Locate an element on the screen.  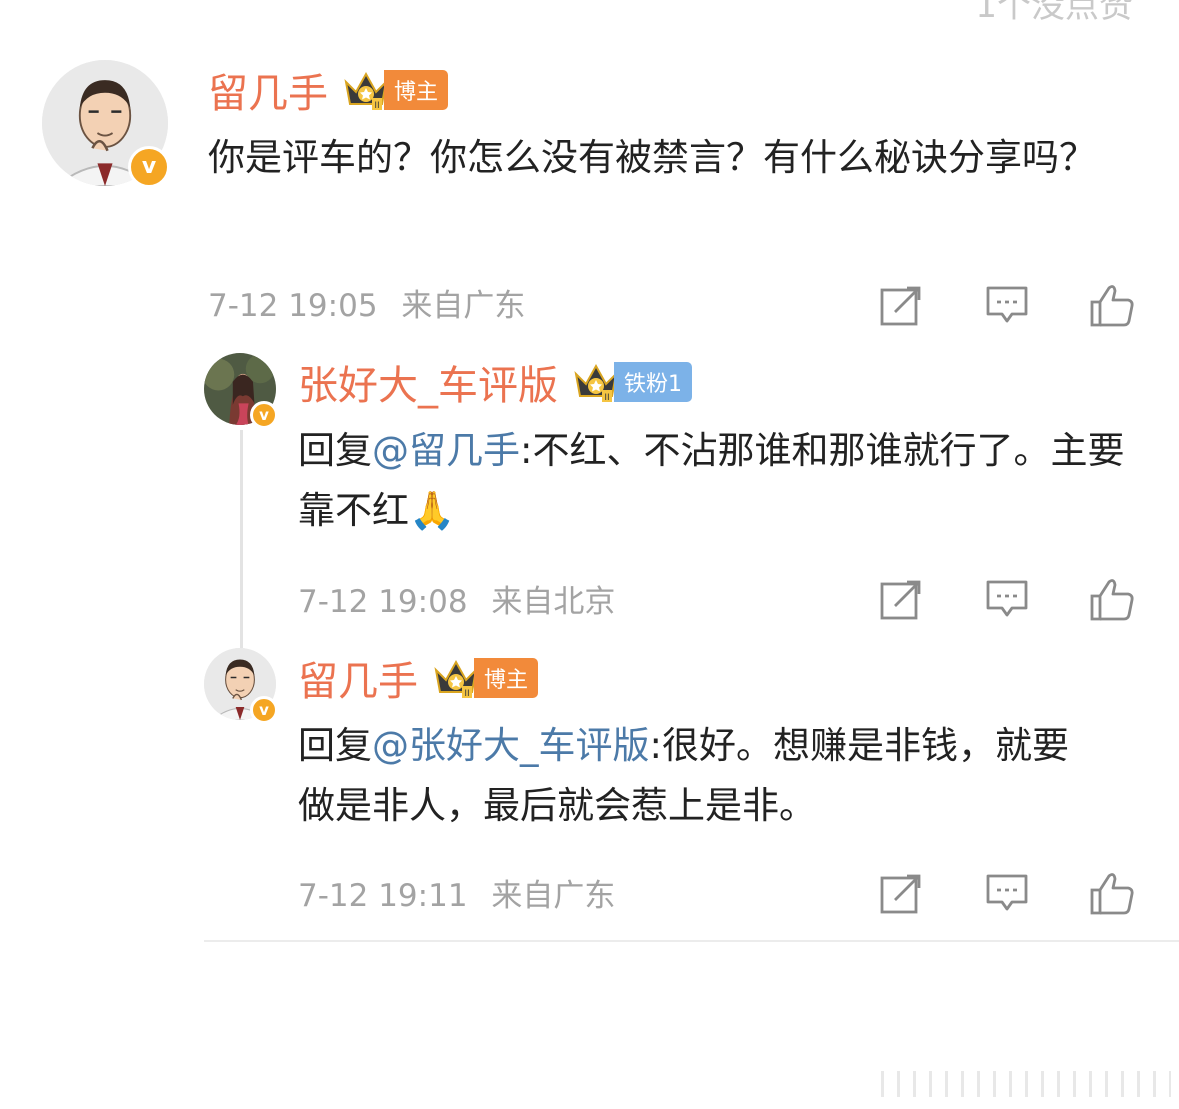
timestamp: 7-12 19:08 is located at coordinates (383, 602).